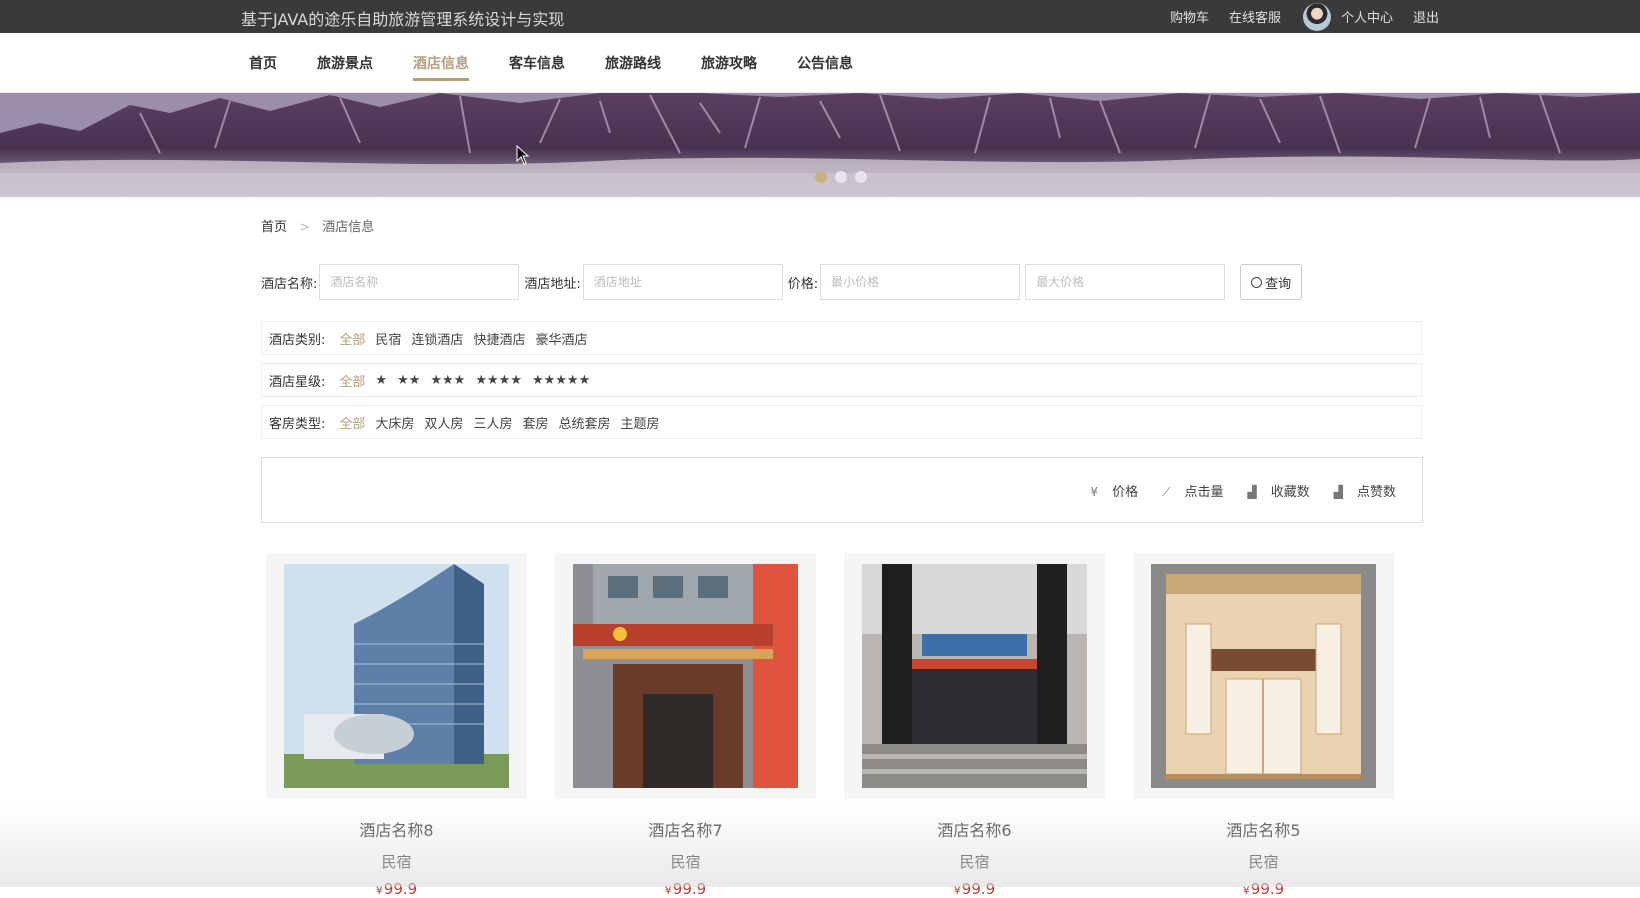  Describe the element at coordinates (394, 422) in the screenshot. I see `filter-room-option: 大床房` at that location.